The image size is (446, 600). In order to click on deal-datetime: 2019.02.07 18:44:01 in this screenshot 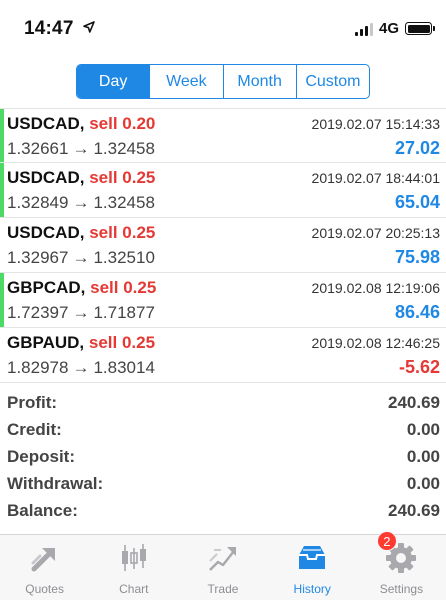, I will do `click(375, 178)`.